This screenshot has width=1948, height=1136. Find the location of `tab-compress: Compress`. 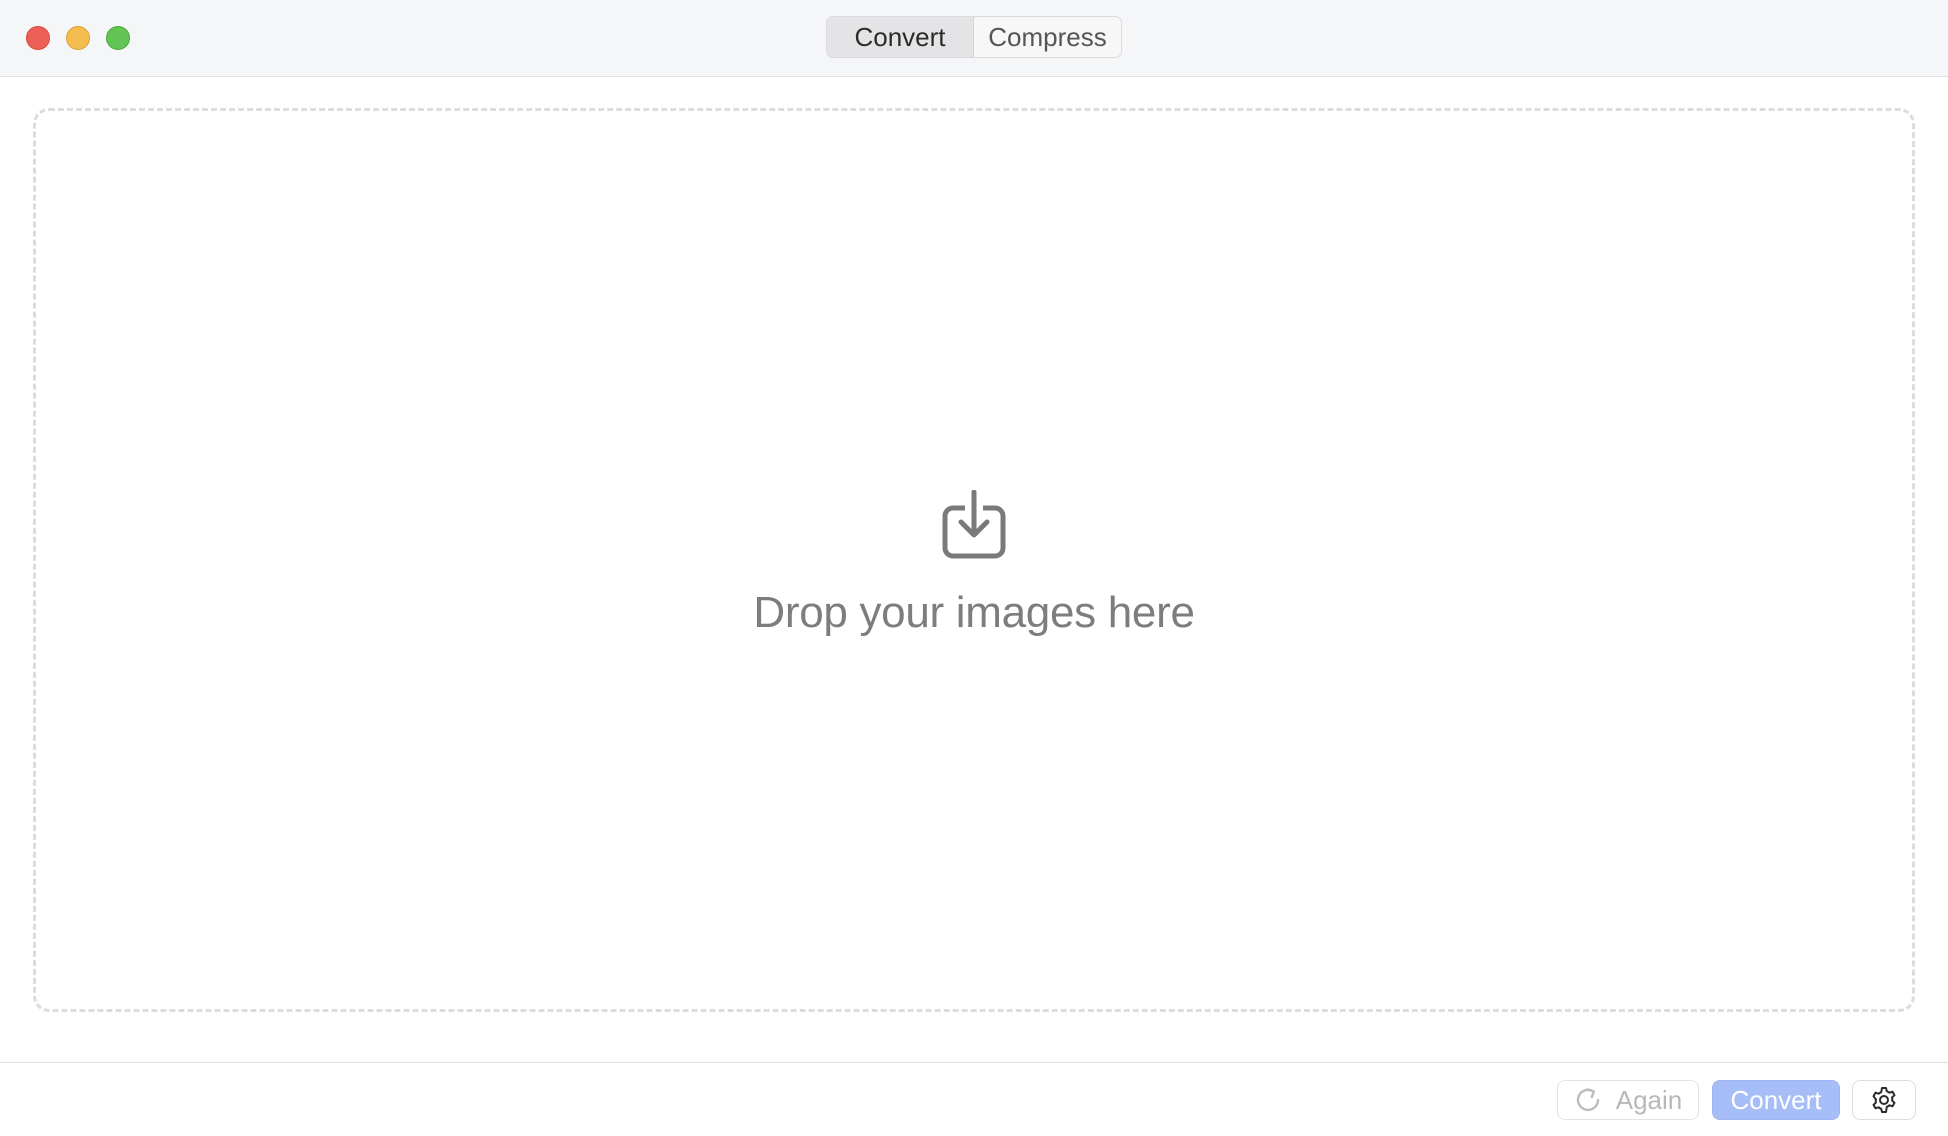

tab-compress: Compress is located at coordinates (1047, 37).